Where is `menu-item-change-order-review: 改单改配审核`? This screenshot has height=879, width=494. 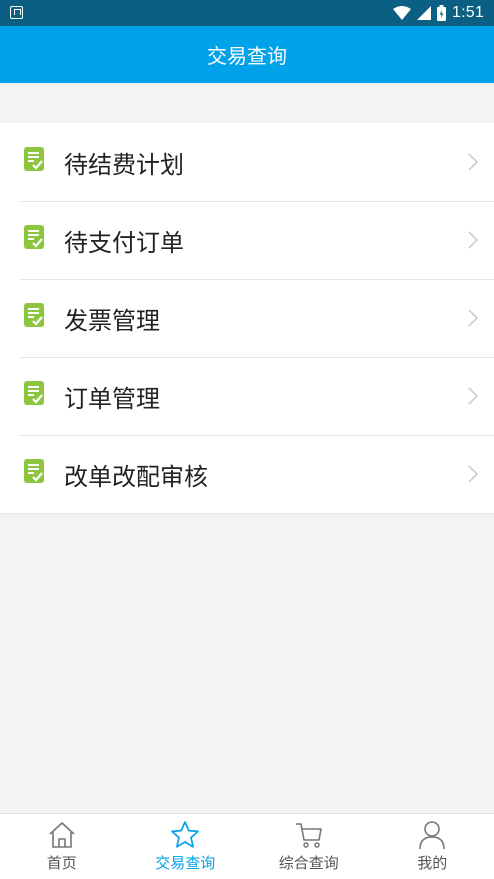
menu-item-change-order-review: 改单改配审核 is located at coordinates (247, 474).